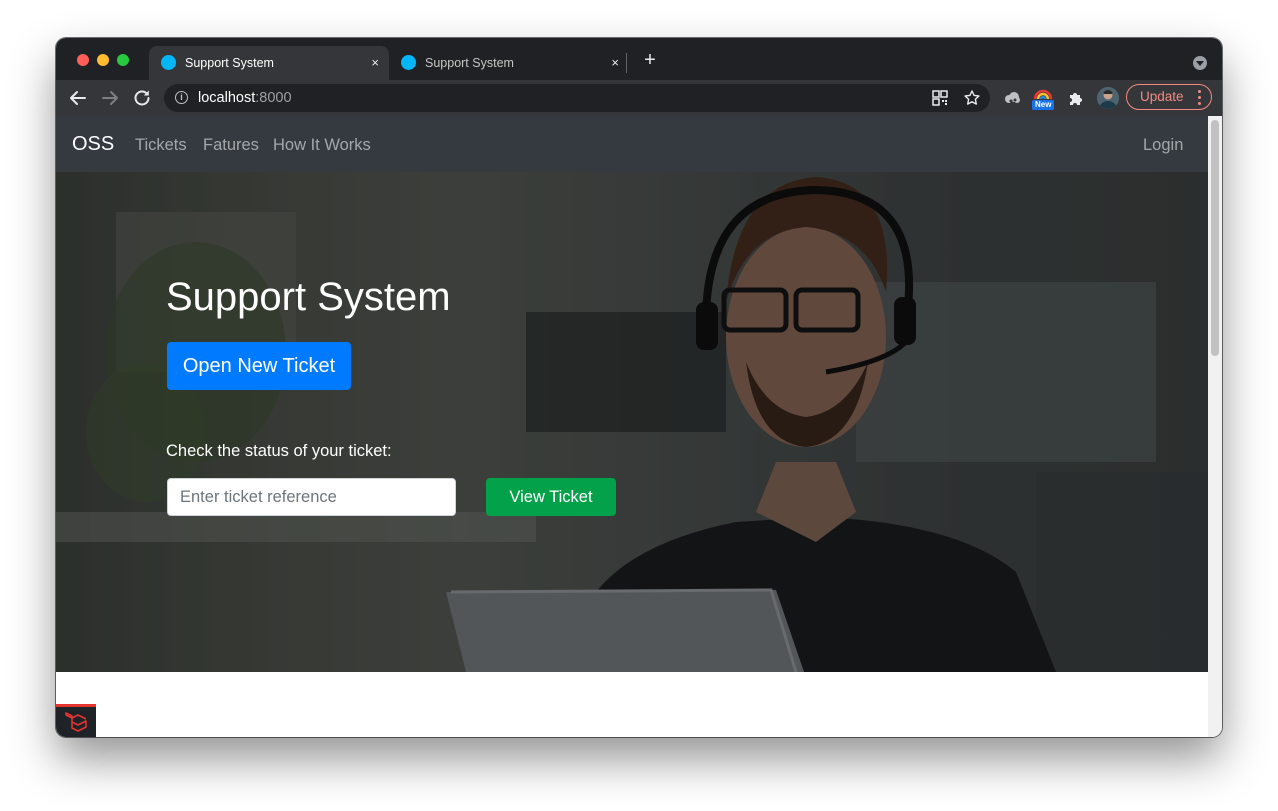  Describe the element at coordinates (123, 60) in the screenshot. I see `zoom-window-button` at that location.